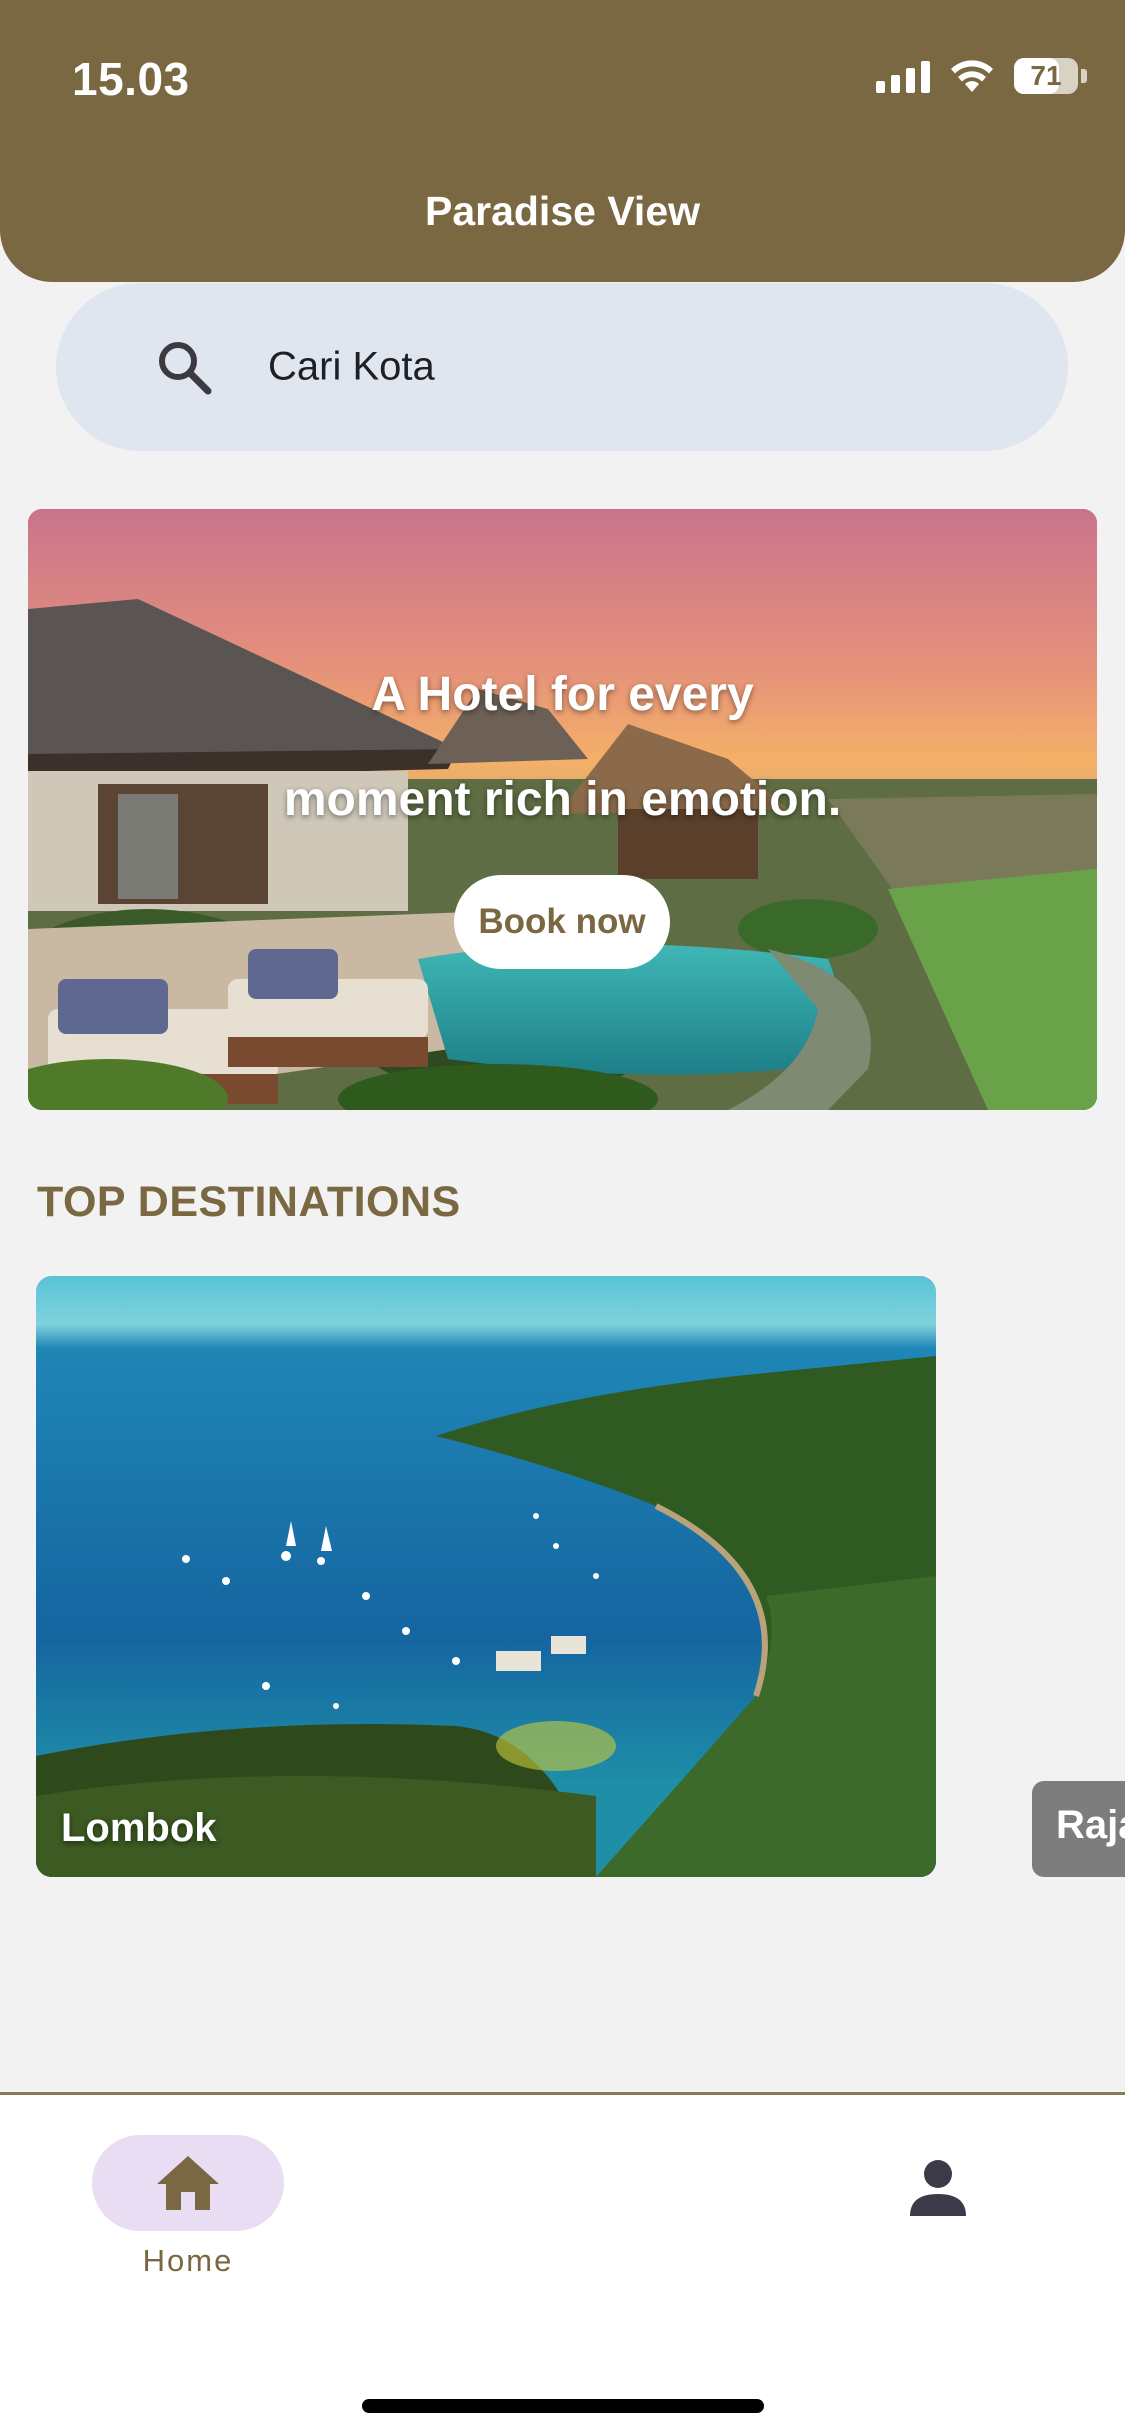 This screenshot has height=2436, width=1125. I want to click on search-icon, so click(185, 368).